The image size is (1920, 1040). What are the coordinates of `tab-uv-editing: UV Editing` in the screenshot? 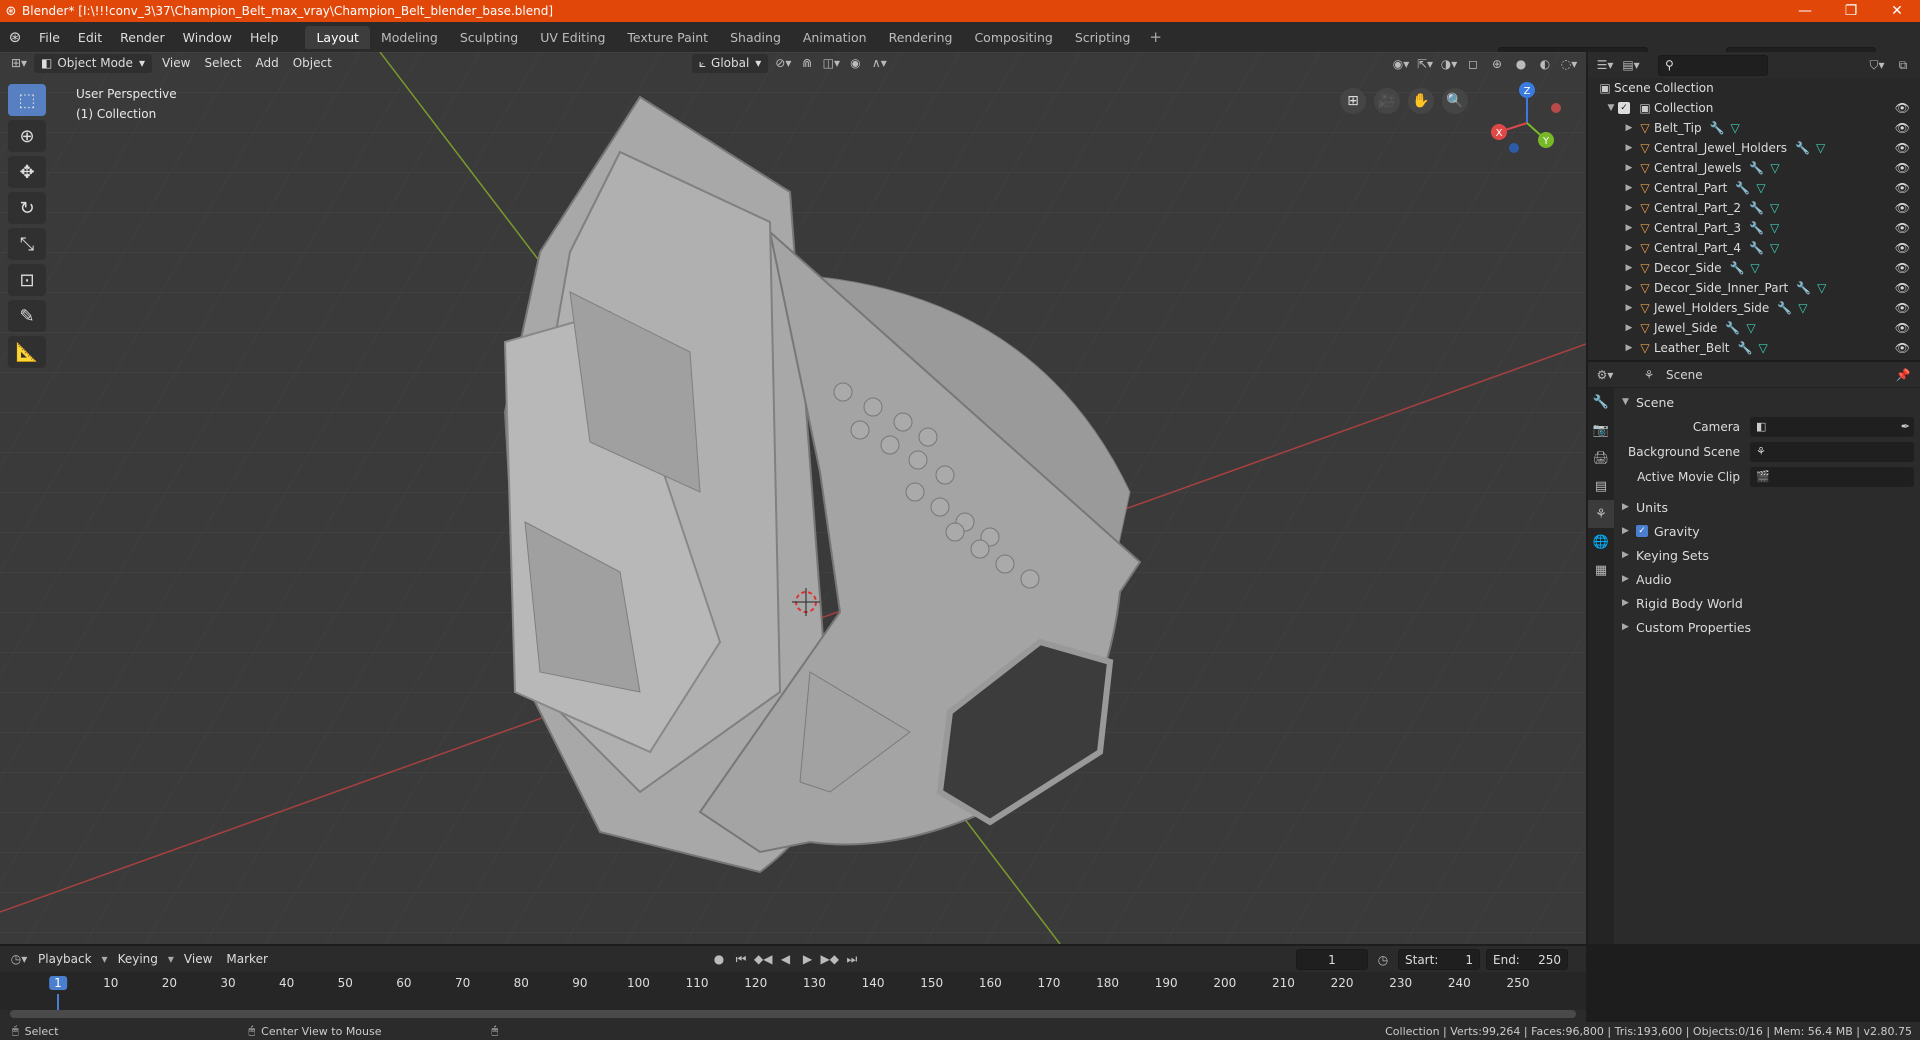 It's located at (572, 37).